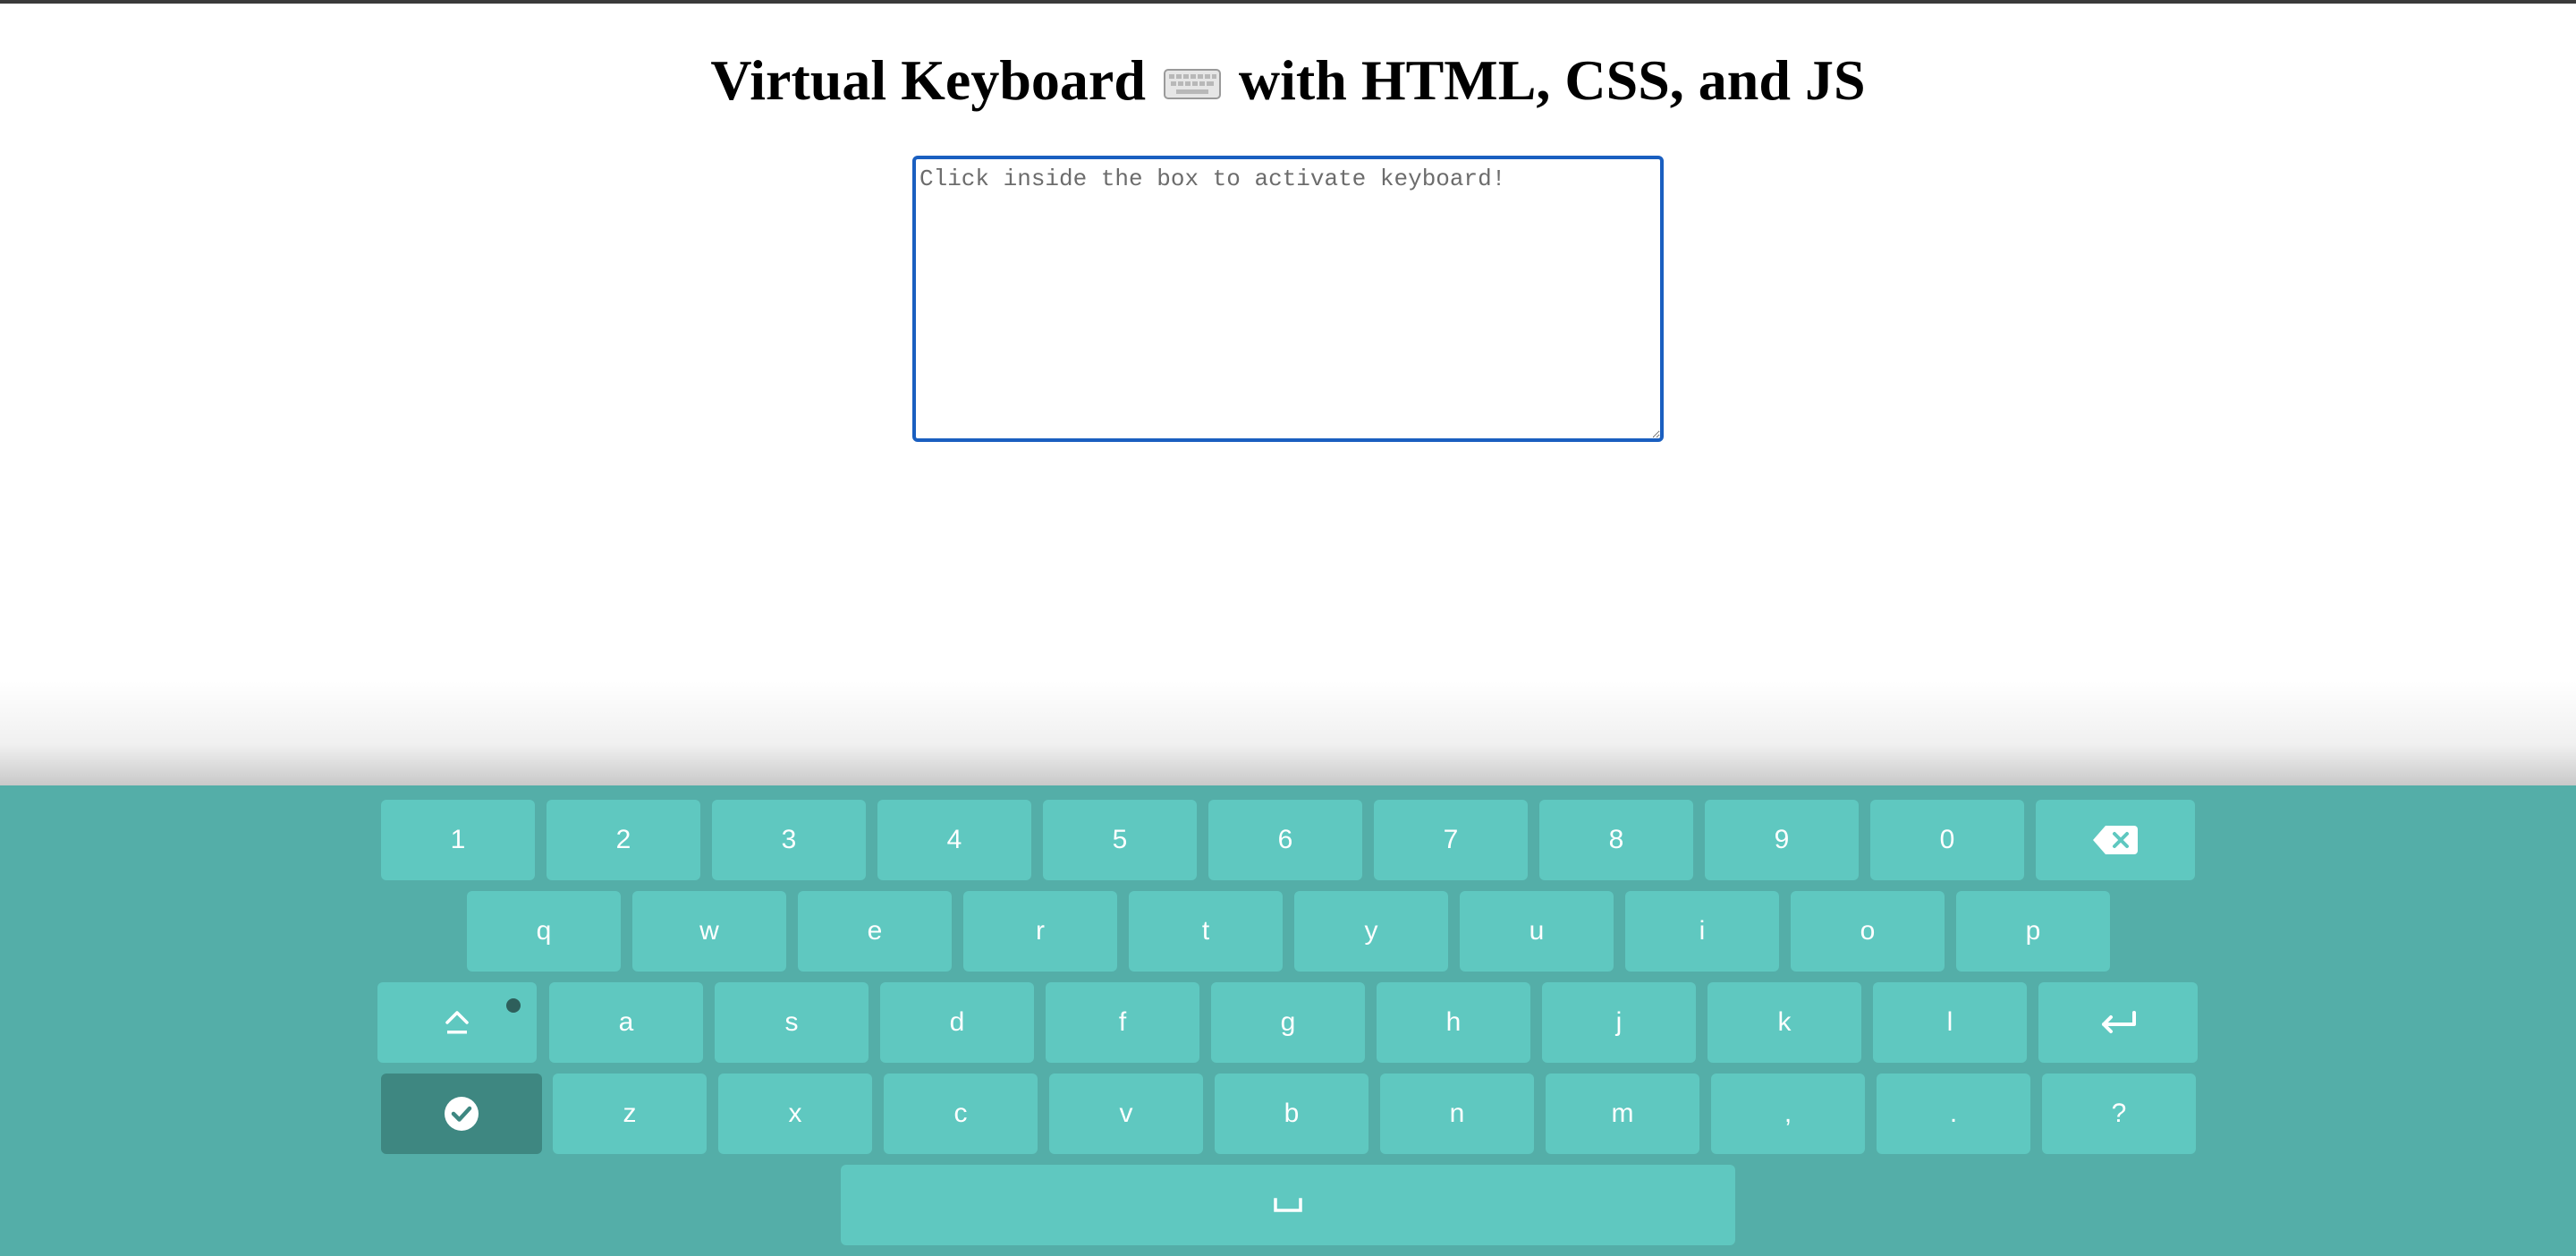  I want to click on page-title-part2: with HTML, CSS, and JS, so click(1552, 80).